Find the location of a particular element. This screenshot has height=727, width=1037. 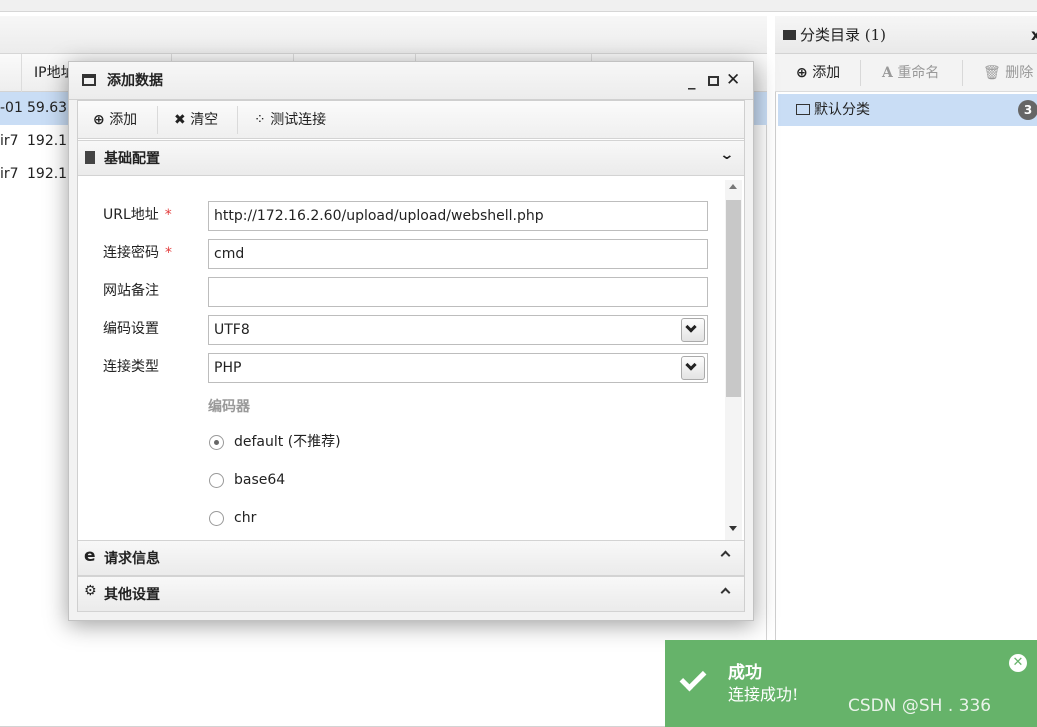

add-category-button: ⊕ 添加 is located at coordinates (818, 73).